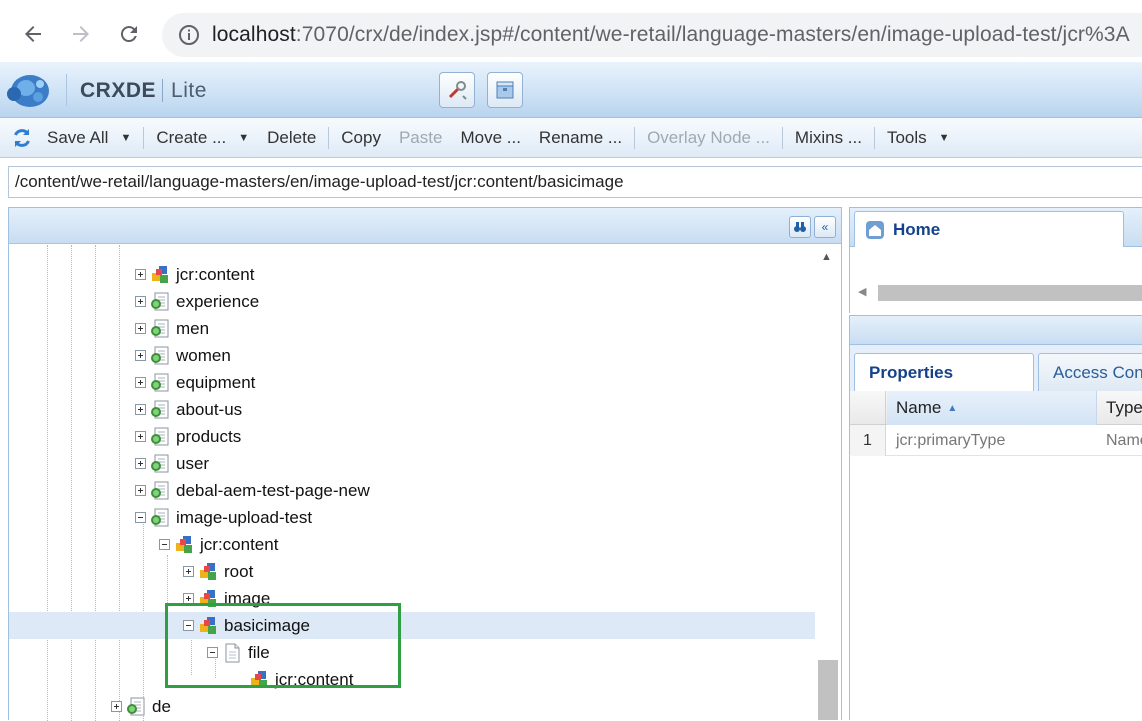 The width and height of the screenshot is (1142, 721). I want to click on tree-node: products, so click(188, 436).